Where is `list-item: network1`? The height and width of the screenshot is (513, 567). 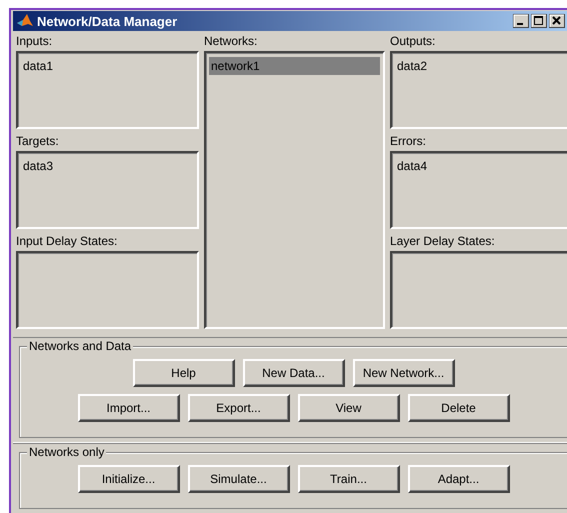 list-item: network1 is located at coordinates (294, 66).